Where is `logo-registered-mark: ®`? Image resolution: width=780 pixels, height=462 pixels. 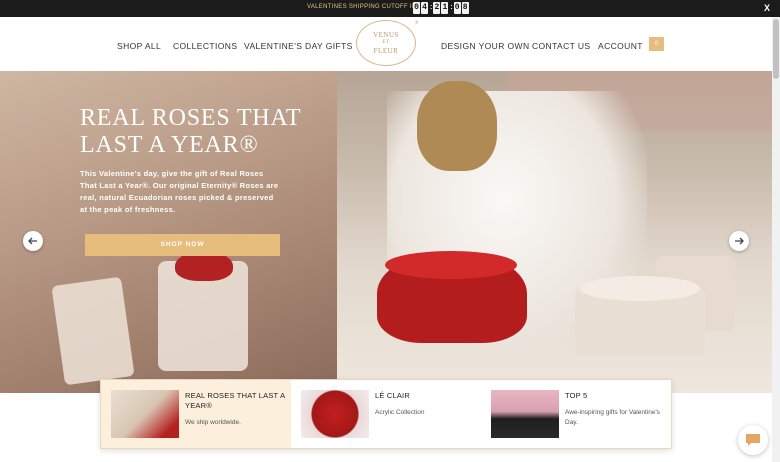
logo-registered-mark: ® is located at coordinates (416, 23).